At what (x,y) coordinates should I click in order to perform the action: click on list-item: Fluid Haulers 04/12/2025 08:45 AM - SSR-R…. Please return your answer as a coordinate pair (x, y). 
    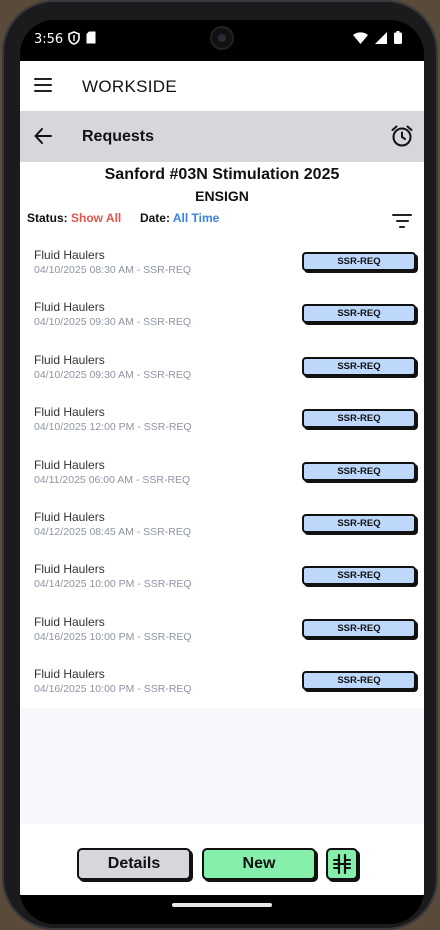
    Looking at the image, I should click on (222, 524).